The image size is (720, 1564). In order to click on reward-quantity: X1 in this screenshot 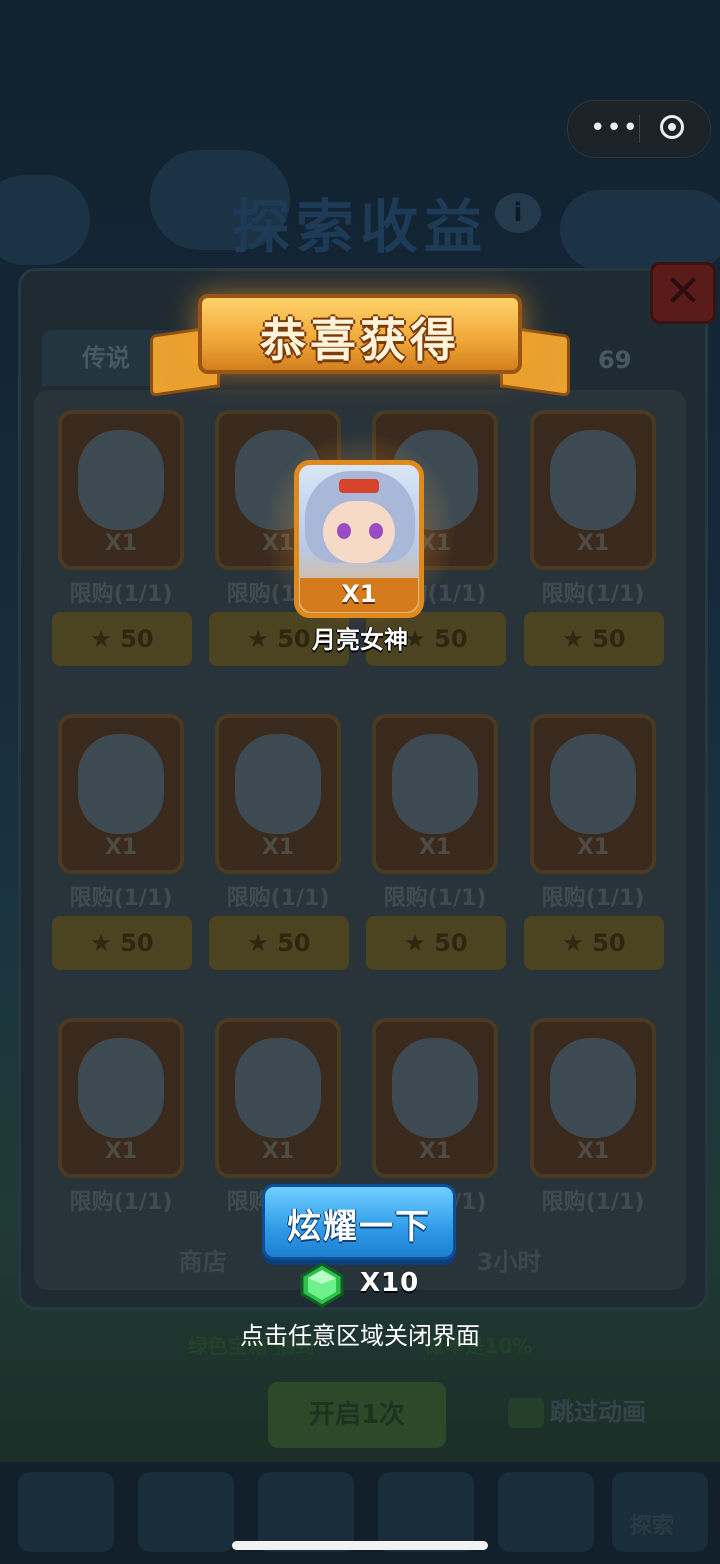, I will do `click(359, 594)`.